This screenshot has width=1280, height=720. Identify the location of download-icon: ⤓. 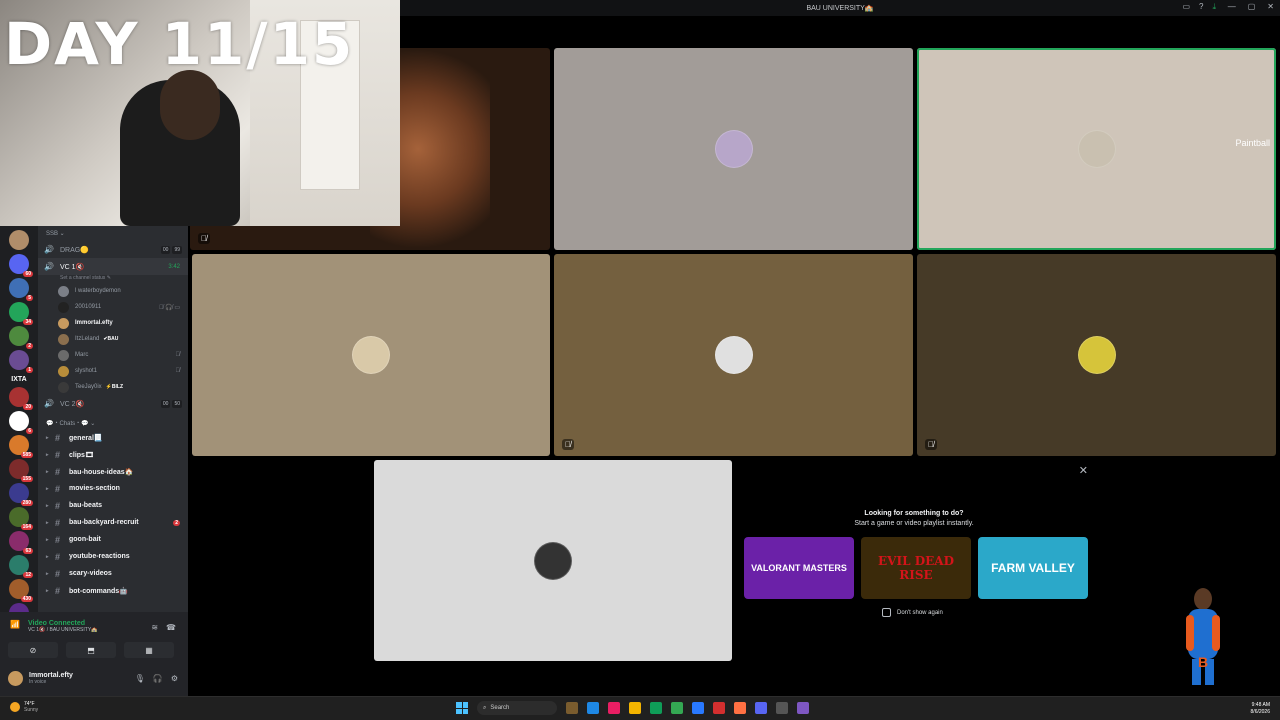
(1214, 7).